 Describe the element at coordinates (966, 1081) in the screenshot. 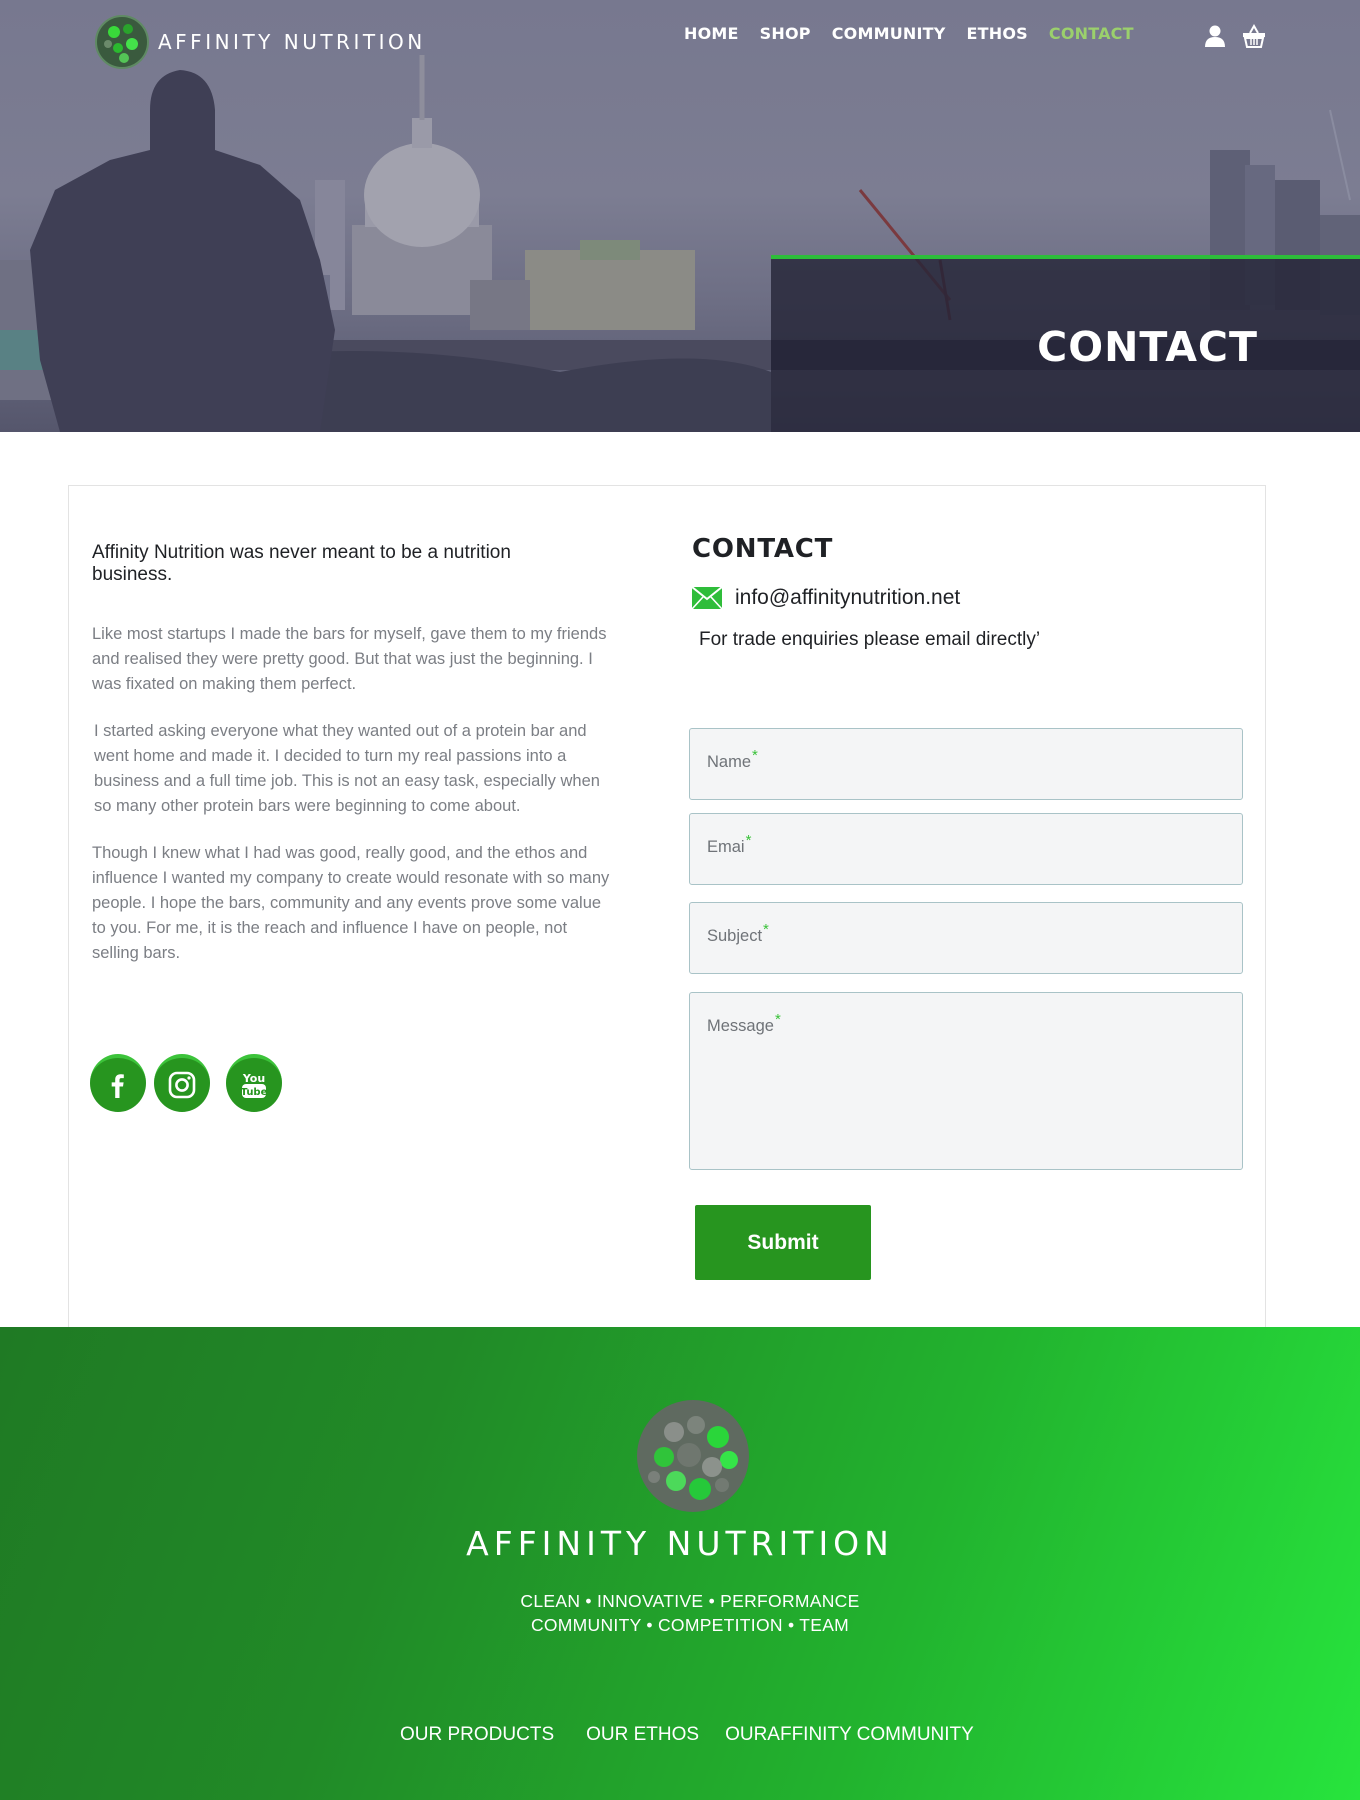

I see `message-field: Message*` at that location.